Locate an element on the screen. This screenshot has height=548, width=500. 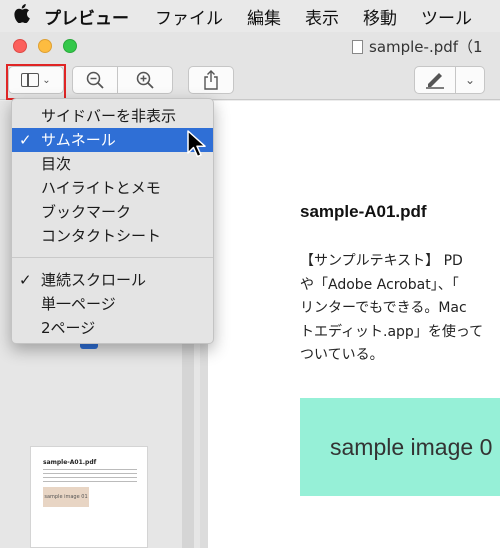
document-image: sample image 0 is located at coordinates (400, 447).